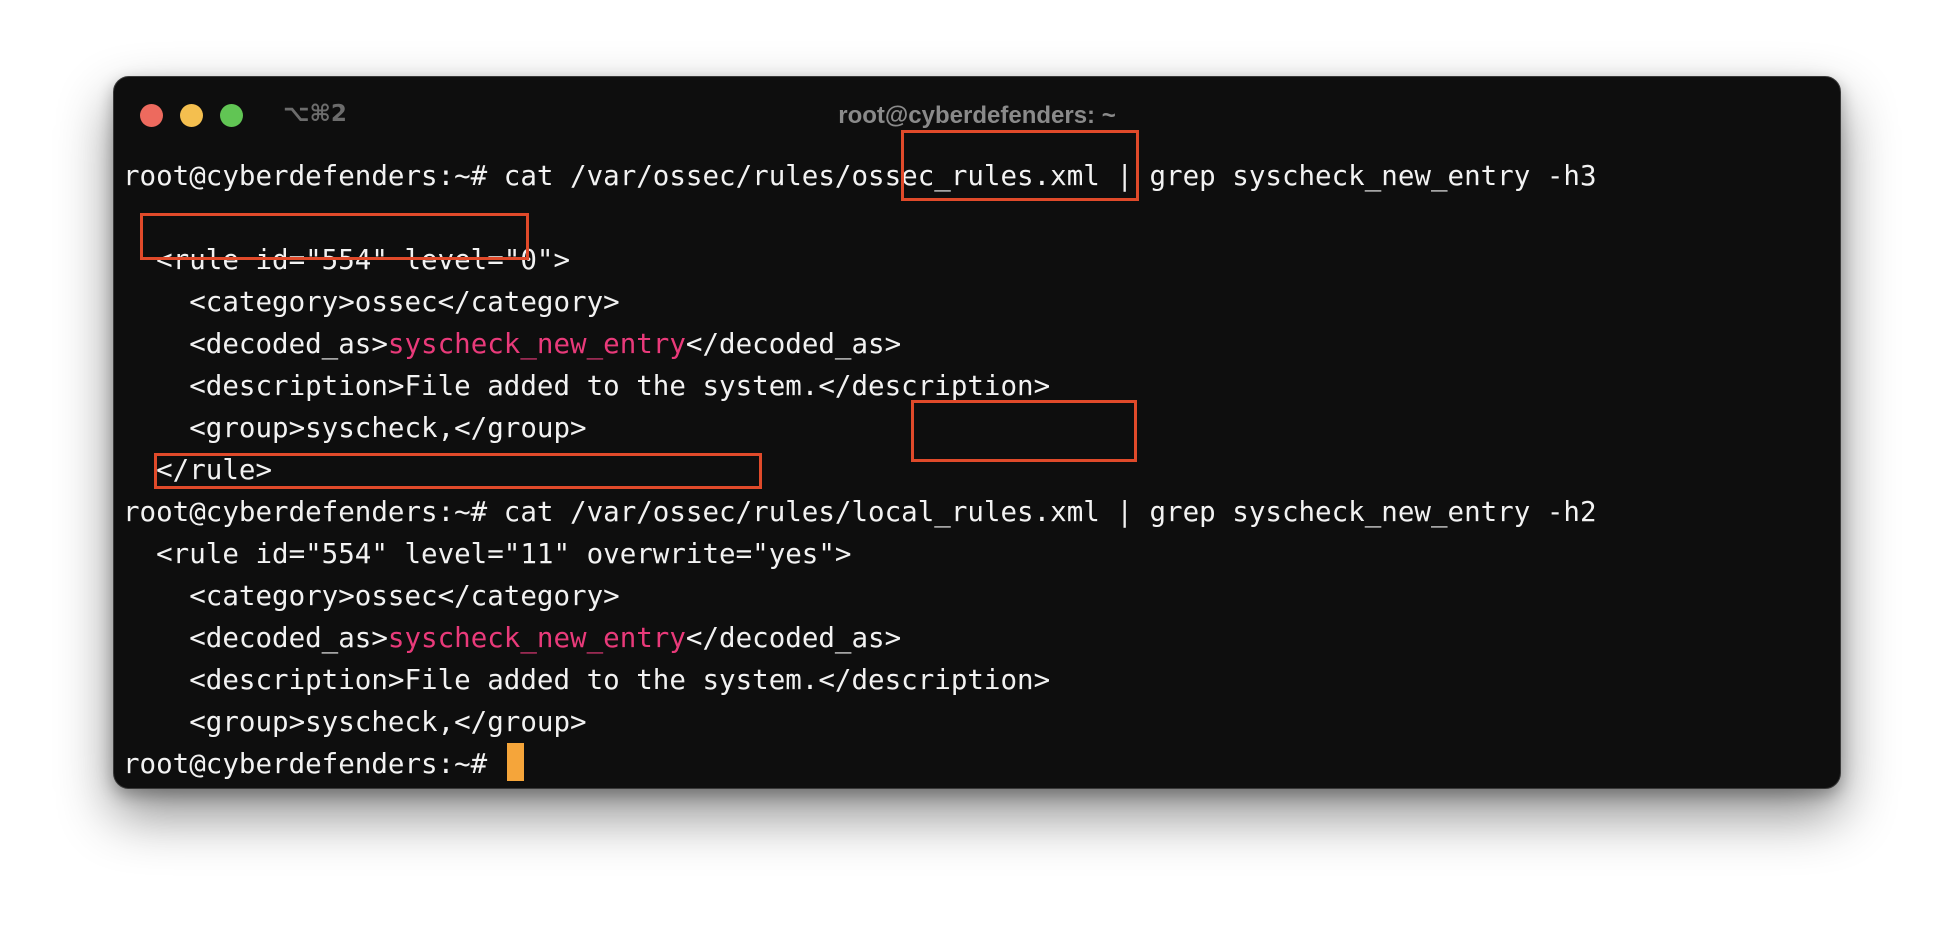 The width and height of the screenshot is (1954, 938). I want to click on window-title: root@cyberdefenders: ~, so click(977, 115).